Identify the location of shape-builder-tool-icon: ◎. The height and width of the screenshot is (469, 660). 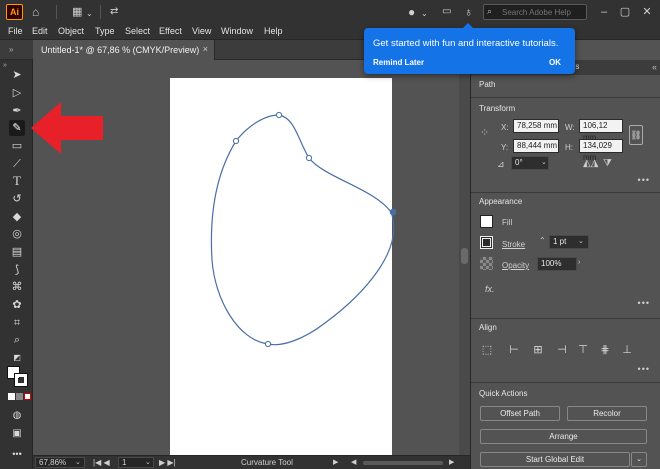
(17, 234).